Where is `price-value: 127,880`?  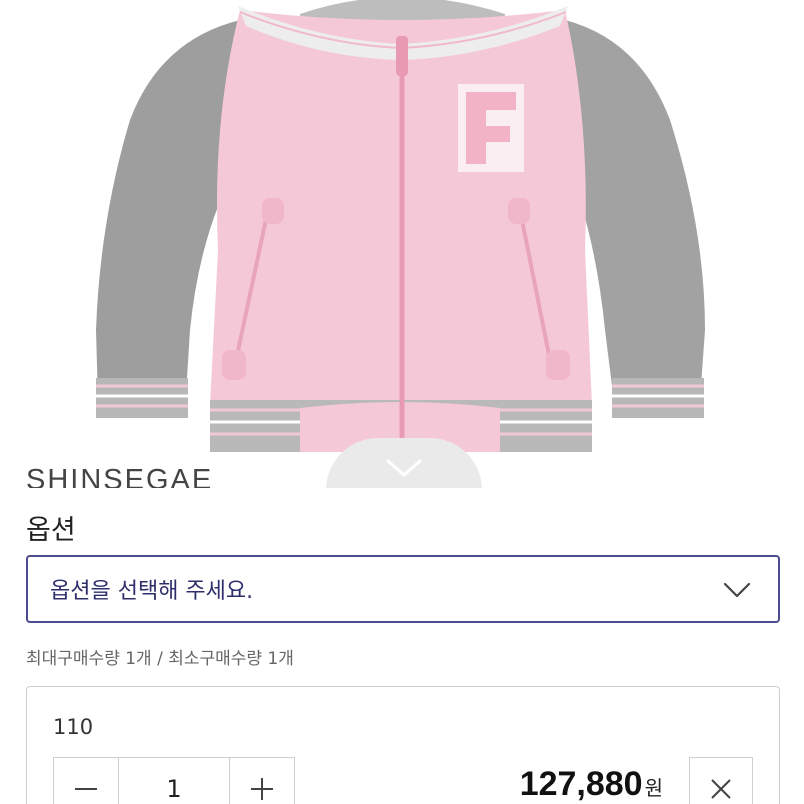 price-value: 127,880 is located at coordinates (581, 784).